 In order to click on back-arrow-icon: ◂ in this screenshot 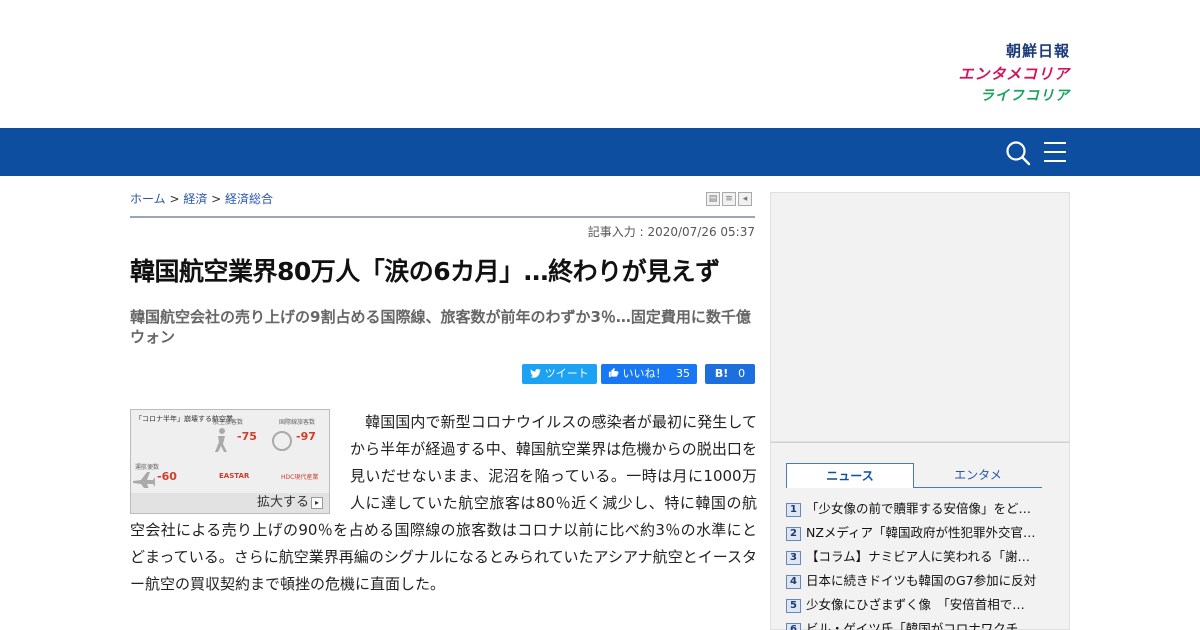, I will do `click(745, 199)`.